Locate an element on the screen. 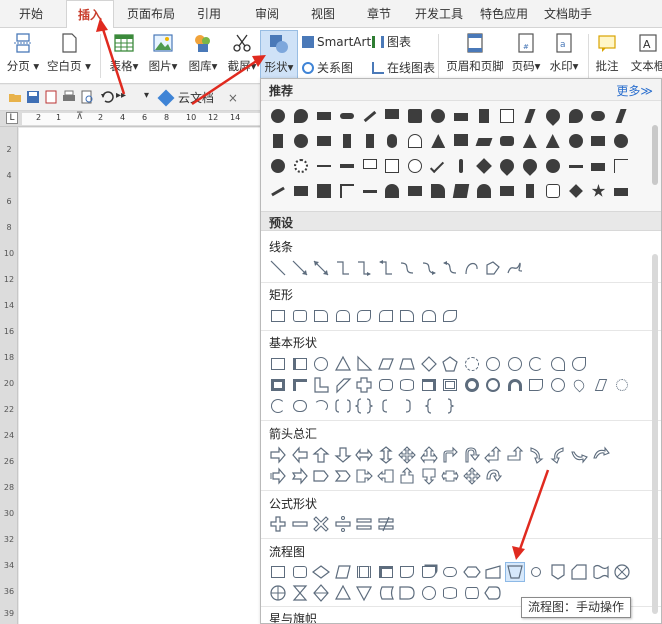 This screenshot has height=624, width=662. l-shape is located at coordinates (321, 385).